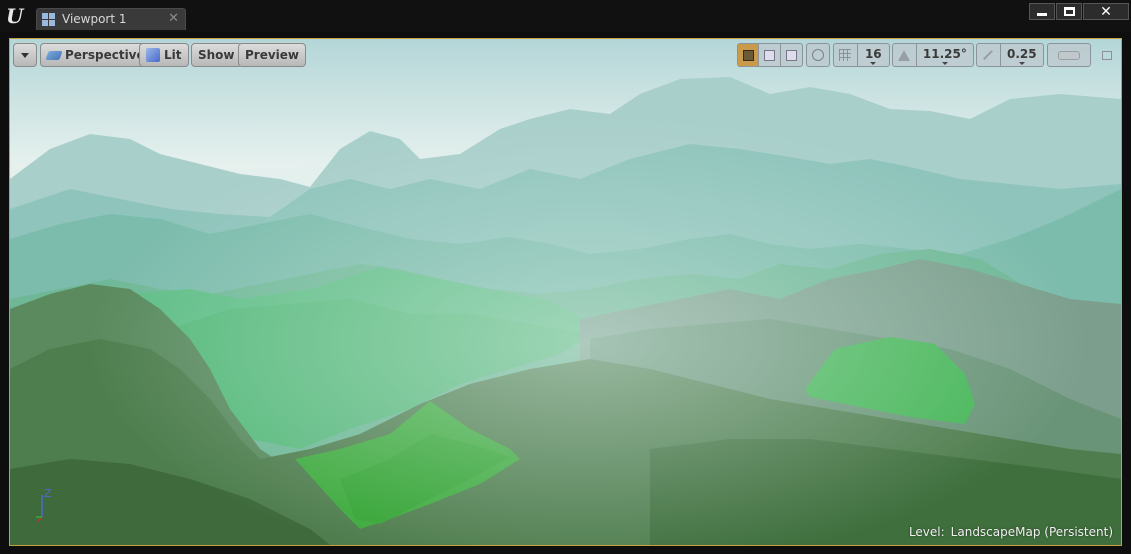  I want to click on world-icon, so click(818, 55).